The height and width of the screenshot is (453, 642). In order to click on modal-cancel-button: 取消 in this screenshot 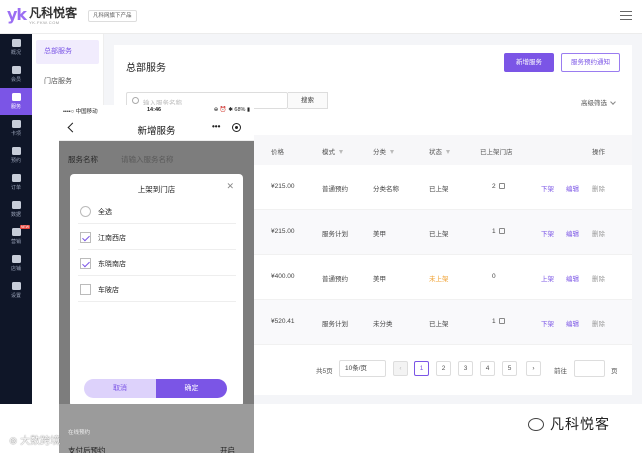, I will do `click(120, 388)`.